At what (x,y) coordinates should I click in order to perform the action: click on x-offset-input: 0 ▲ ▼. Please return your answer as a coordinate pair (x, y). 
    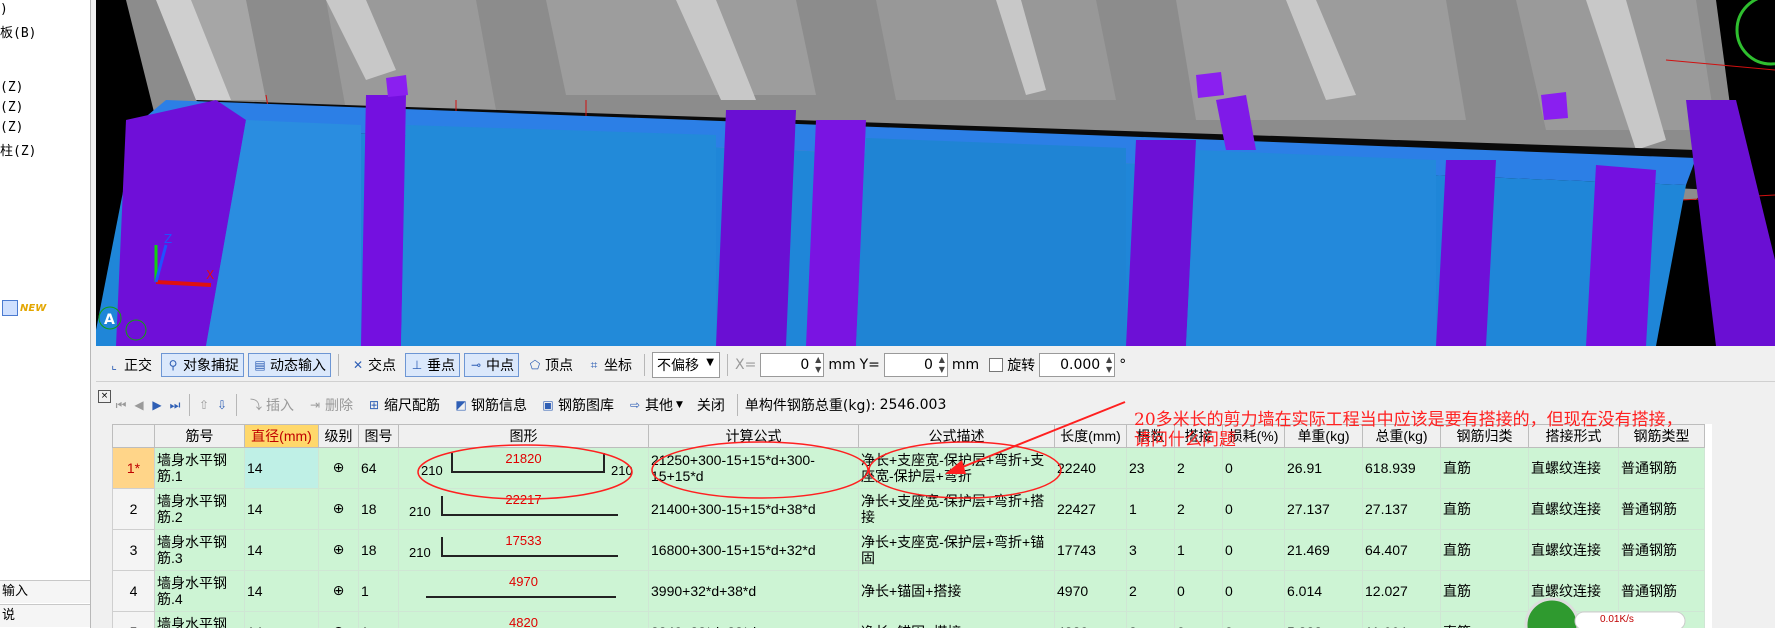
    Looking at the image, I should click on (792, 364).